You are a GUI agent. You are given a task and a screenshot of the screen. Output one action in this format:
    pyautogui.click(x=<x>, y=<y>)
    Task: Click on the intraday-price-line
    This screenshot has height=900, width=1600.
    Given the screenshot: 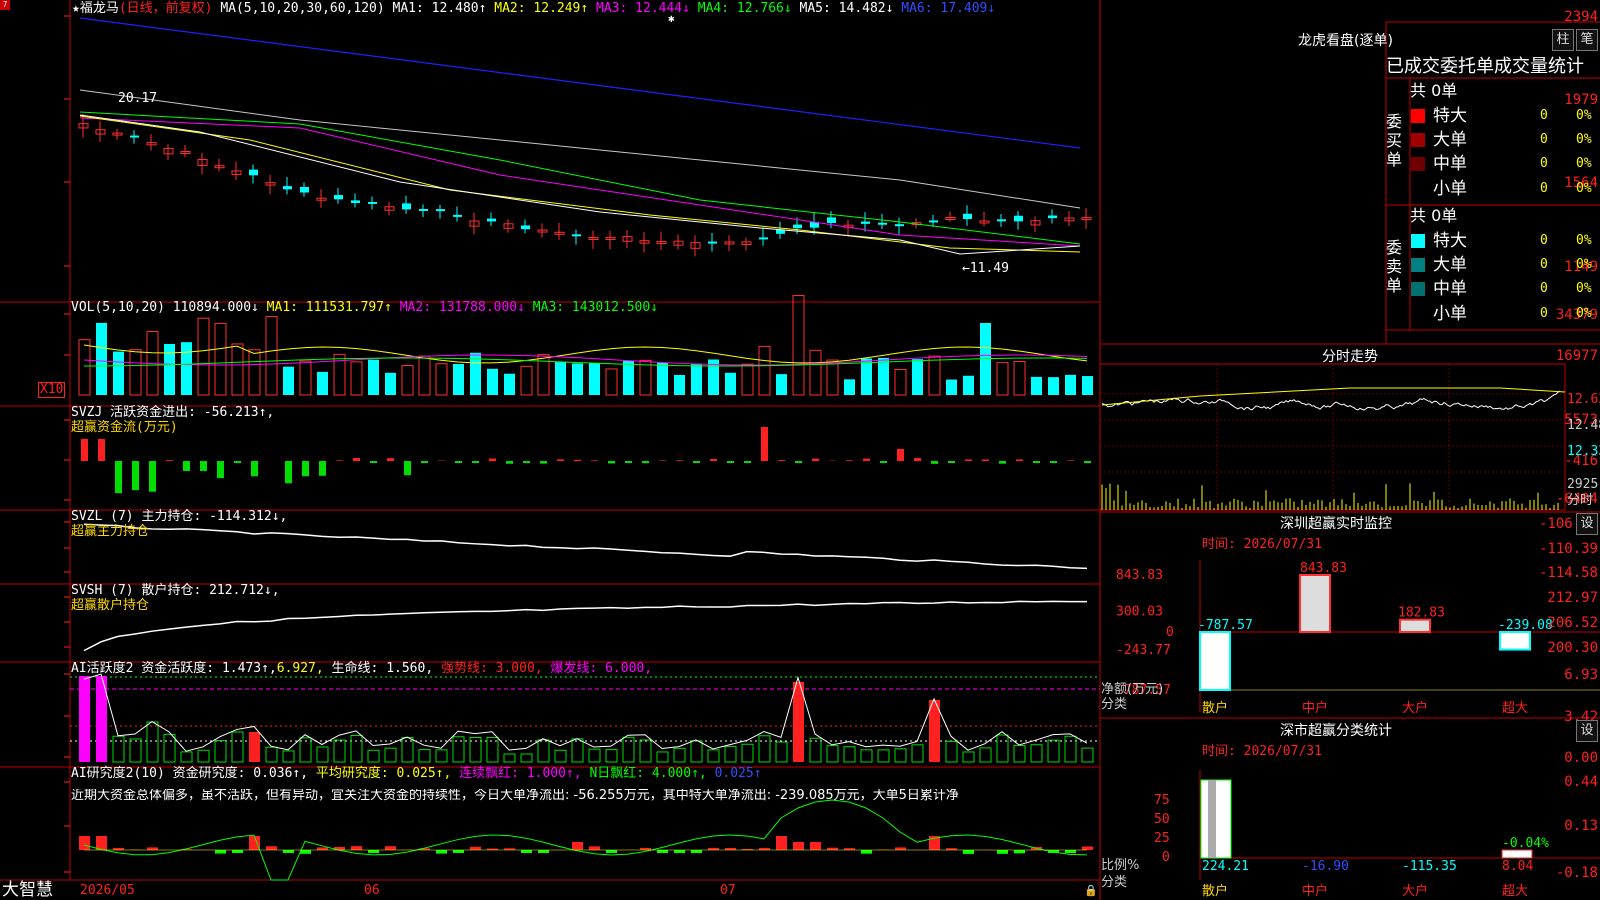 What is the action you would take?
    pyautogui.click(x=1331, y=400)
    